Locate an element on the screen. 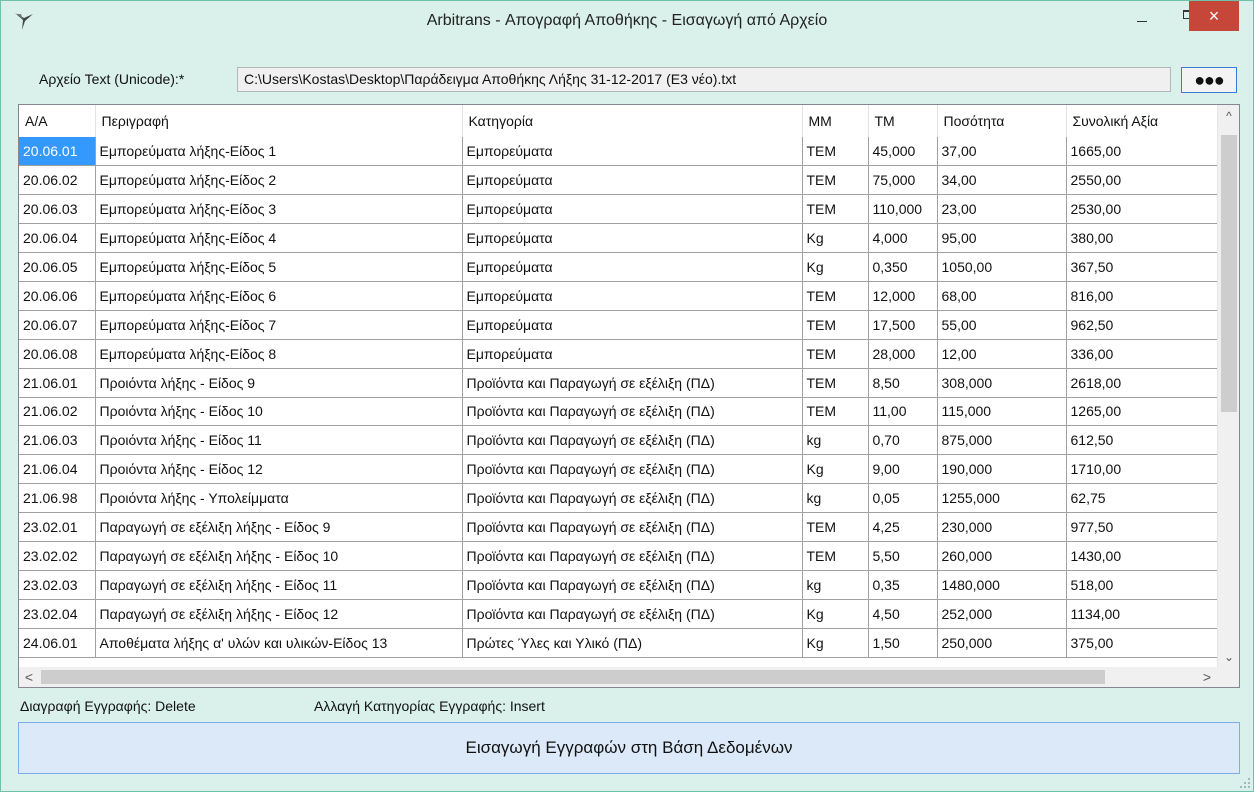 This screenshot has width=1254, height=792. cell-quantity: 230,000 is located at coordinates (1002, 527).